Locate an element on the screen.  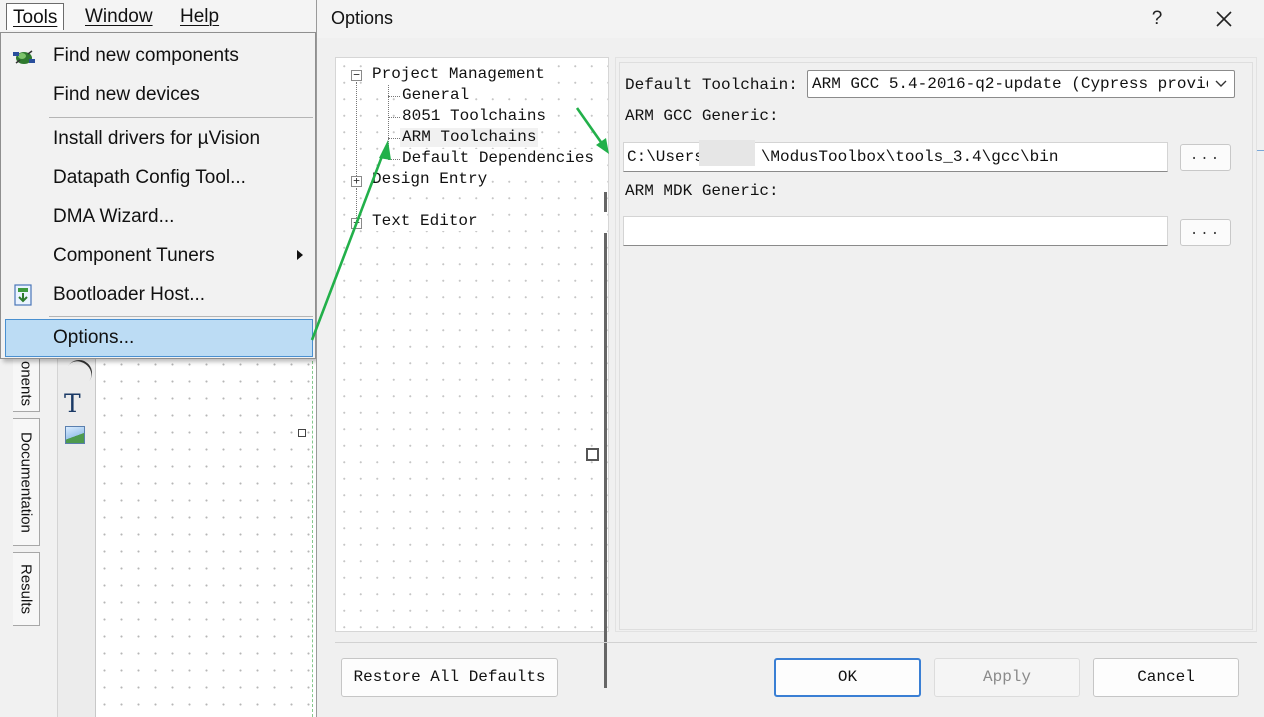
menu-item-find-new-devices: Find new devices is located at coordinates (158, 94).